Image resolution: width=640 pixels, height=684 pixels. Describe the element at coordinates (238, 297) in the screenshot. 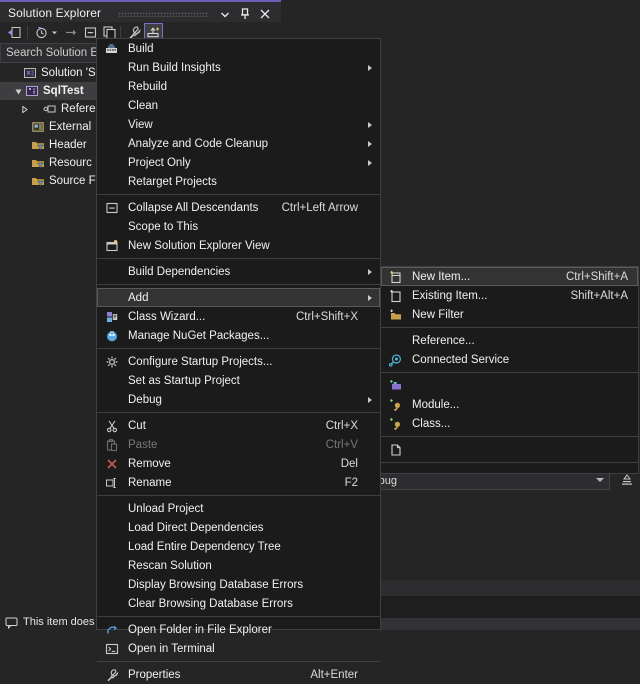

I see `menu-item-add: Add` at that location.